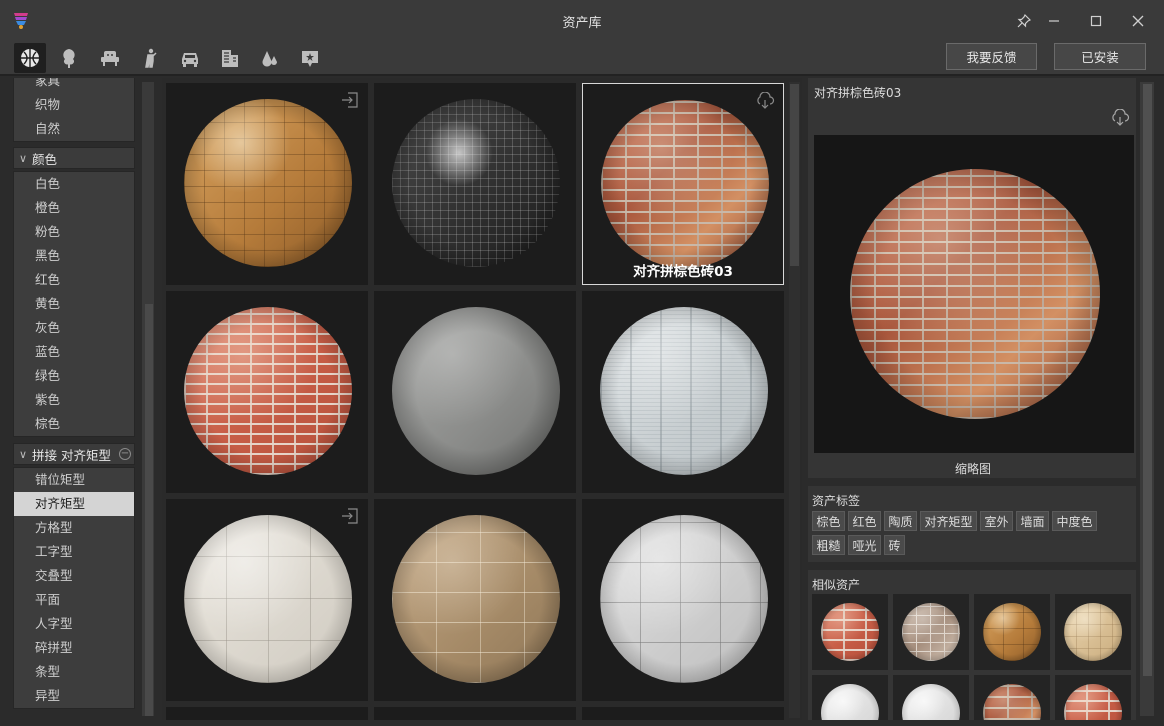 Image resolution: width=1164 pixels, height=726 pixels. What do you see at coordinates (74, 208) in the screenshot?
I see `list-item: 橙色` at bounding box center [74, 208].